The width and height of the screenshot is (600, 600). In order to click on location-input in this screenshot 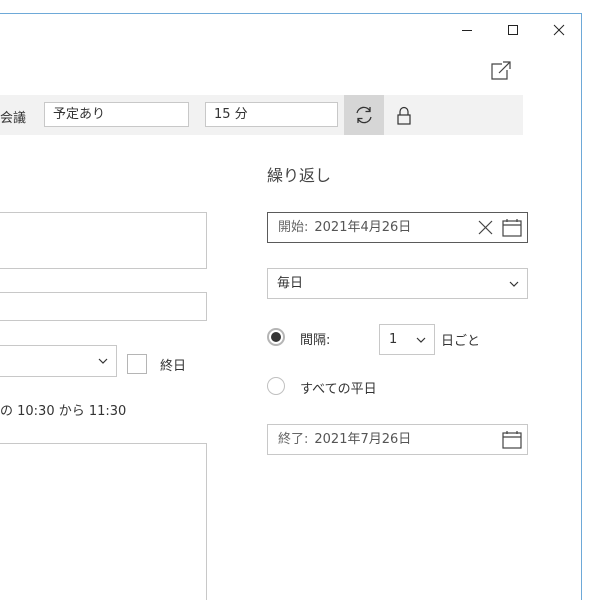, I will do `click(103, 240)`.